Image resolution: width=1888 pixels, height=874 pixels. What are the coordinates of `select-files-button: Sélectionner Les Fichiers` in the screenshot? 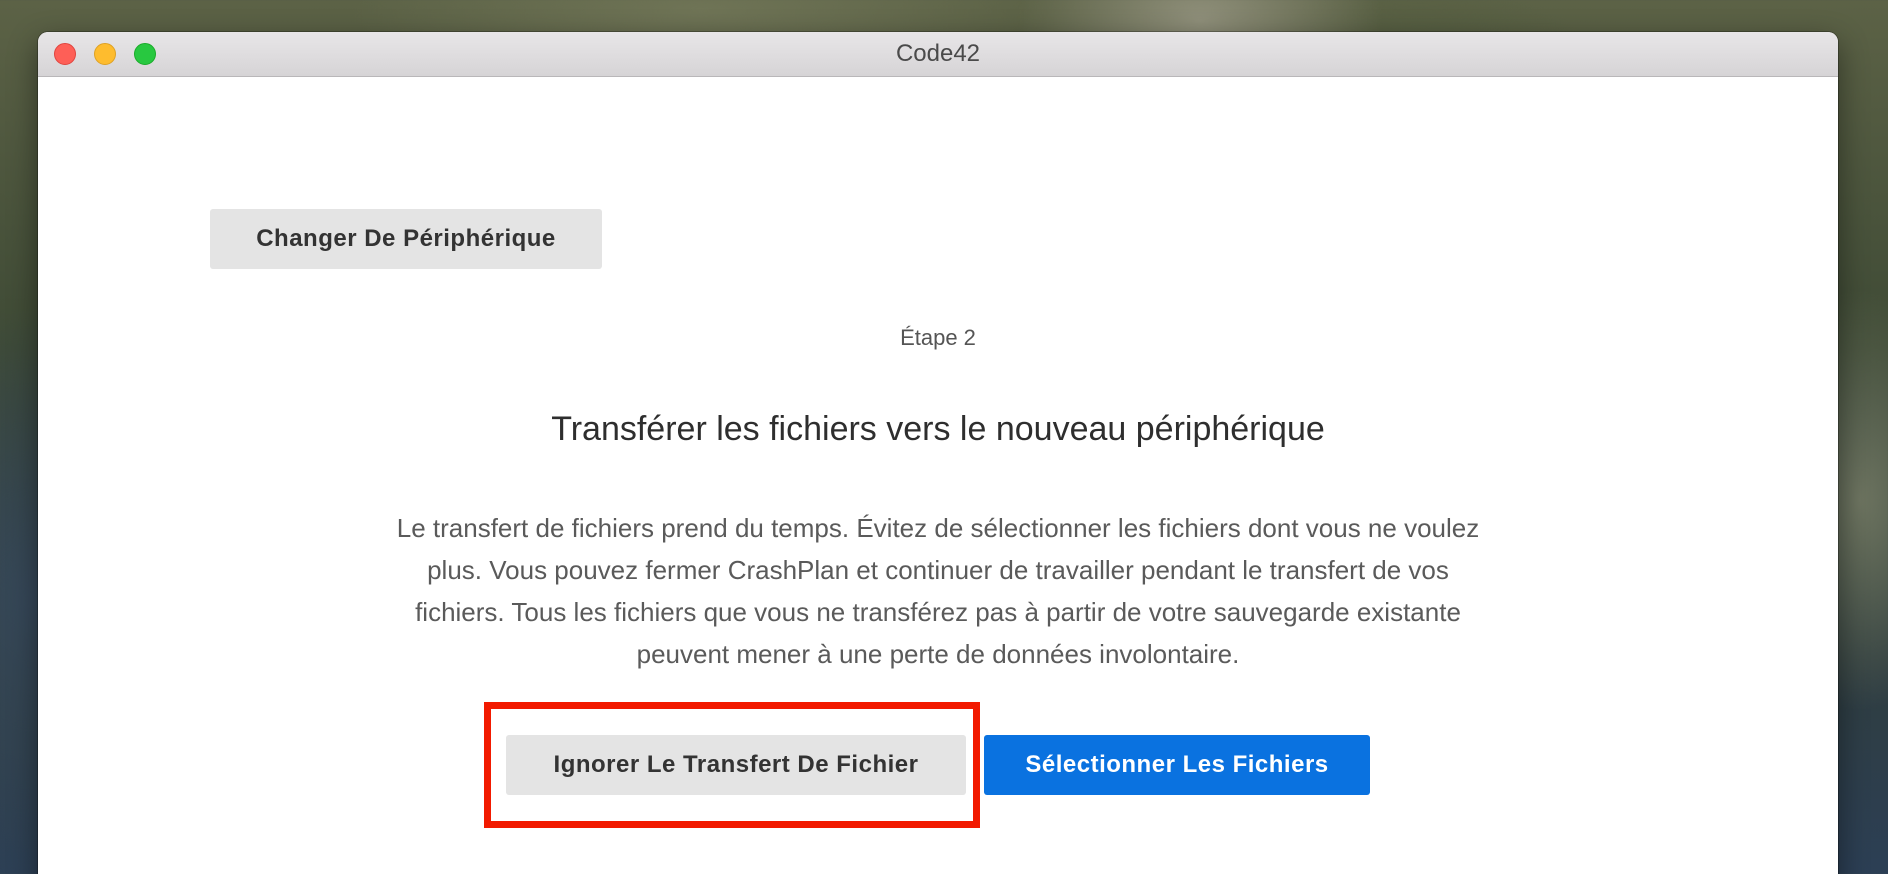 It's located at (1177, 765).